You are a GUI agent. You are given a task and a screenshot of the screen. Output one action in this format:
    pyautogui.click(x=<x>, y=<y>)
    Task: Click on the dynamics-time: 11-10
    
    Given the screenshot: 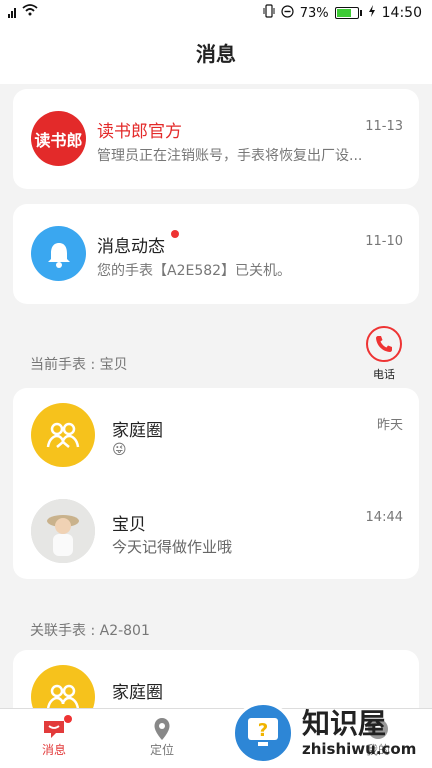 What is the action you would take?
    pyautogui.click(x=384, y=241)
    